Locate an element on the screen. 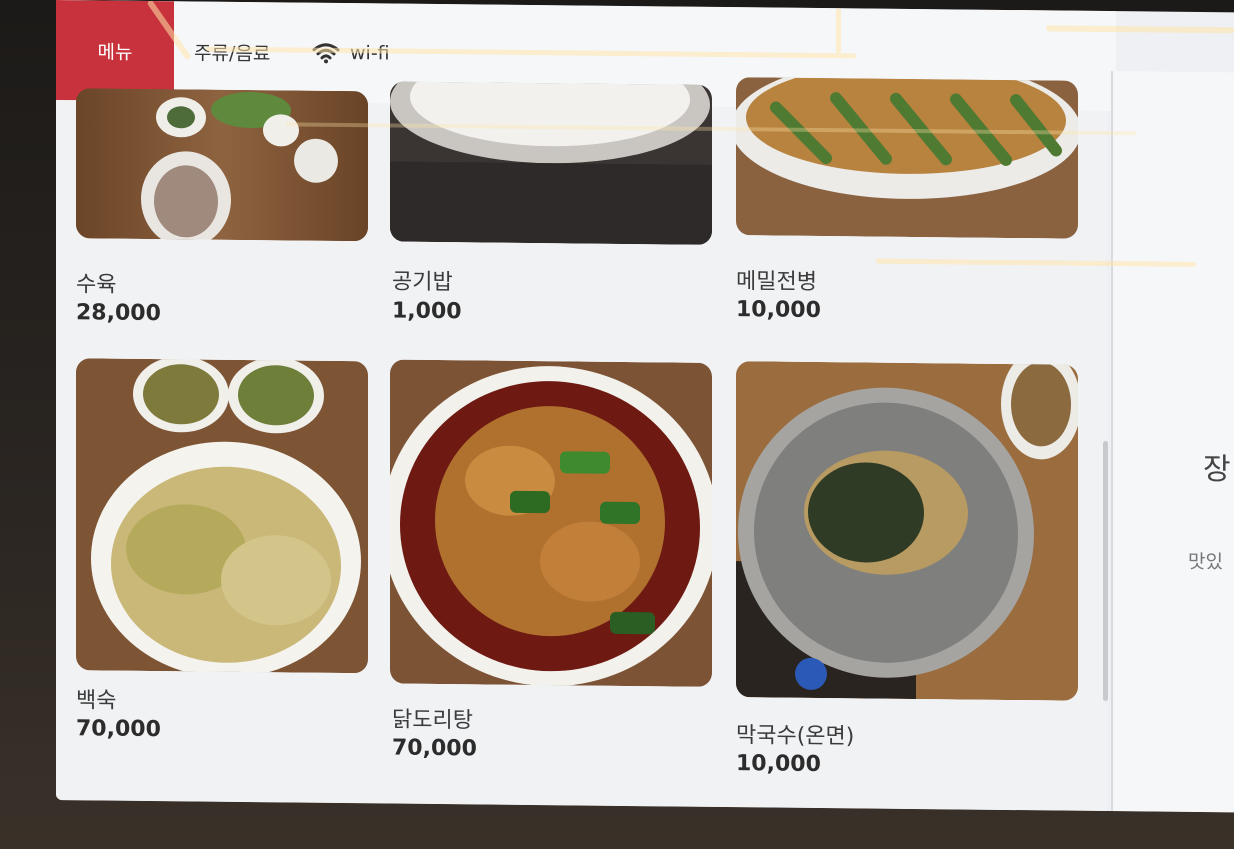 This screenshot has height=849, width=1234. menu-item-name: 공기밥 is located at coordinates (422, 282).